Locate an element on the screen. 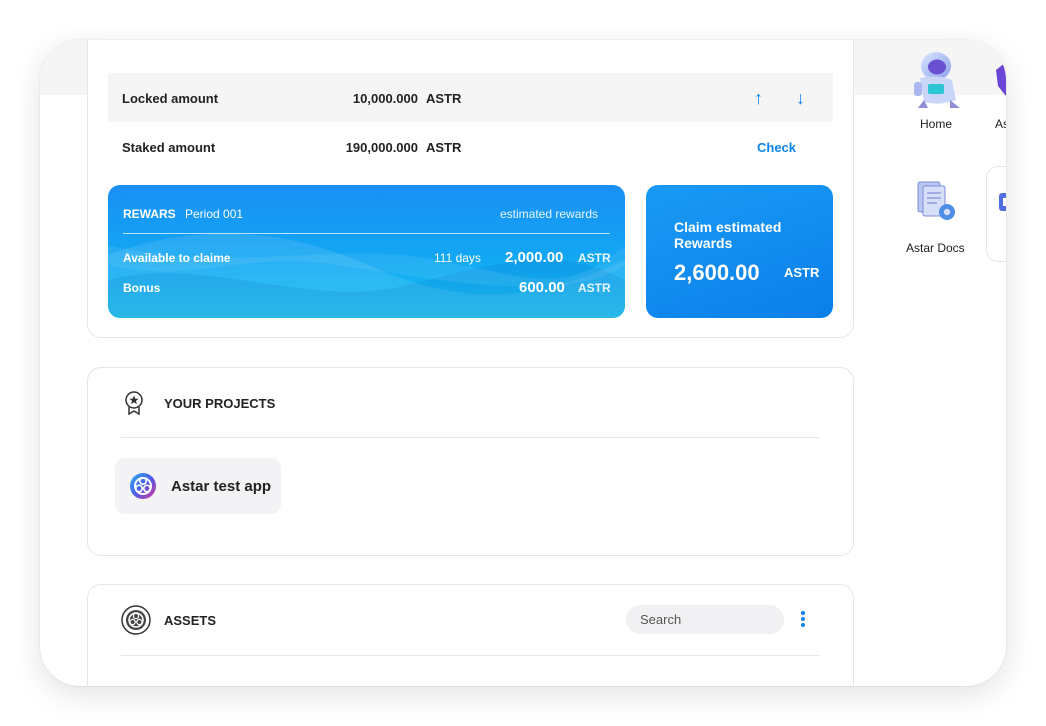  partial-app-icon is located at coordinates (1002, 202).